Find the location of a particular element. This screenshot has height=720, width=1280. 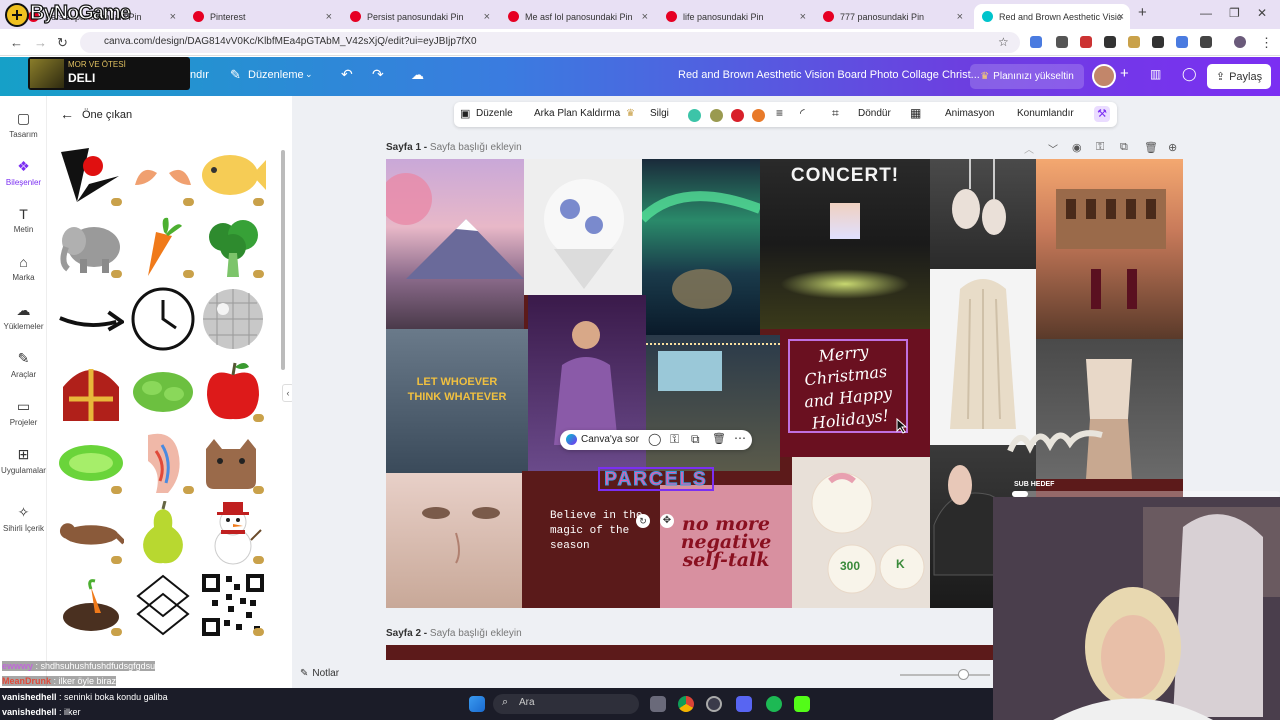

chevron-up-icon: ︿ is located at coordinates (1029, 148).